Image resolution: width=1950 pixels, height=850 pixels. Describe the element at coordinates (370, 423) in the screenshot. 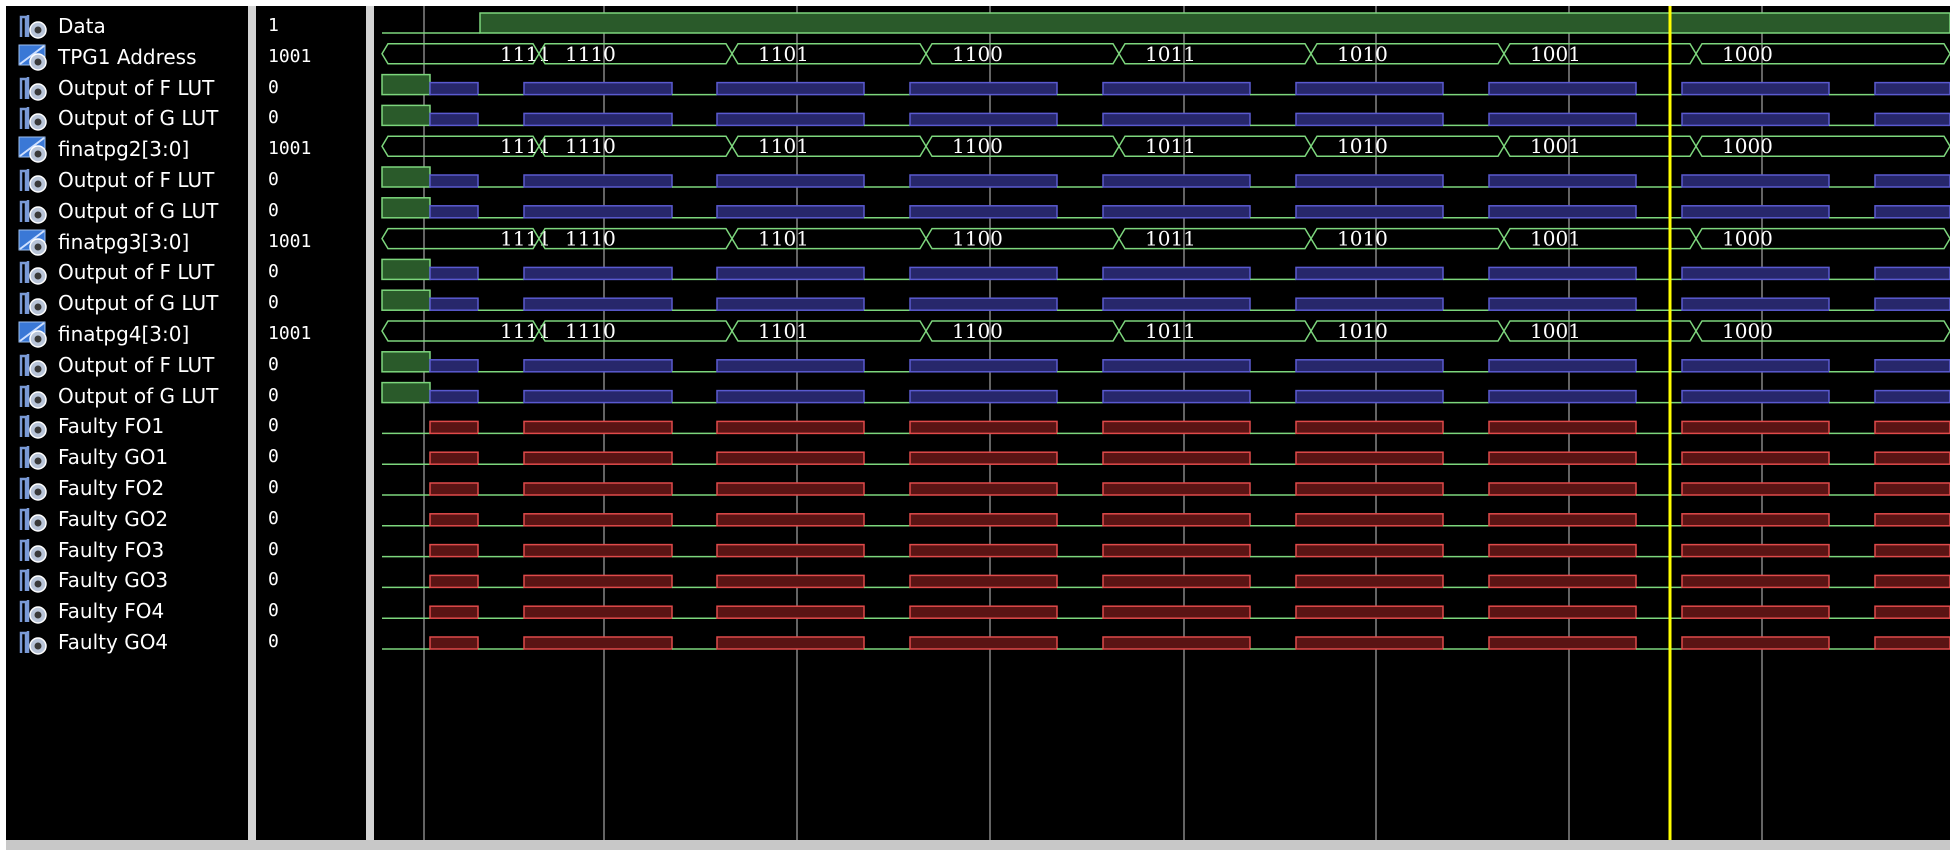

I see `values-wave-splitter` at that location.